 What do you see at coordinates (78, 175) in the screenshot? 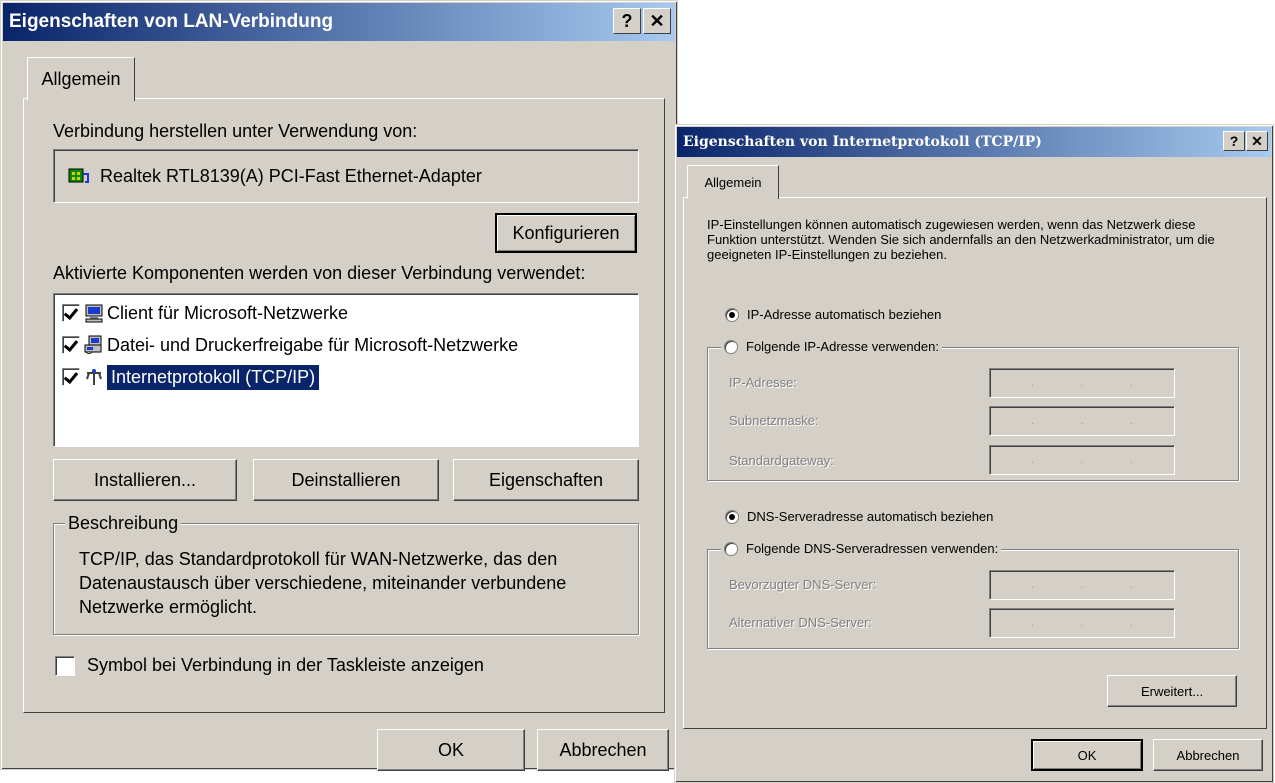
I see `network-adapter-icon` at bounding box center [78, 175].